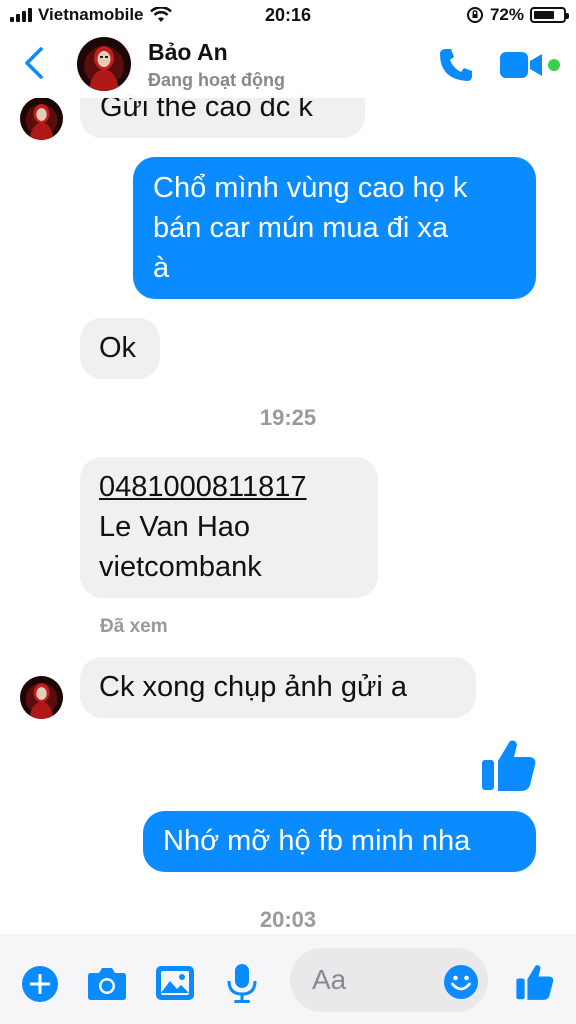 The image size is (576, 1024). Describe the element at coordinates (522, 65) in the screenshot. I see `video-icon` at that location.